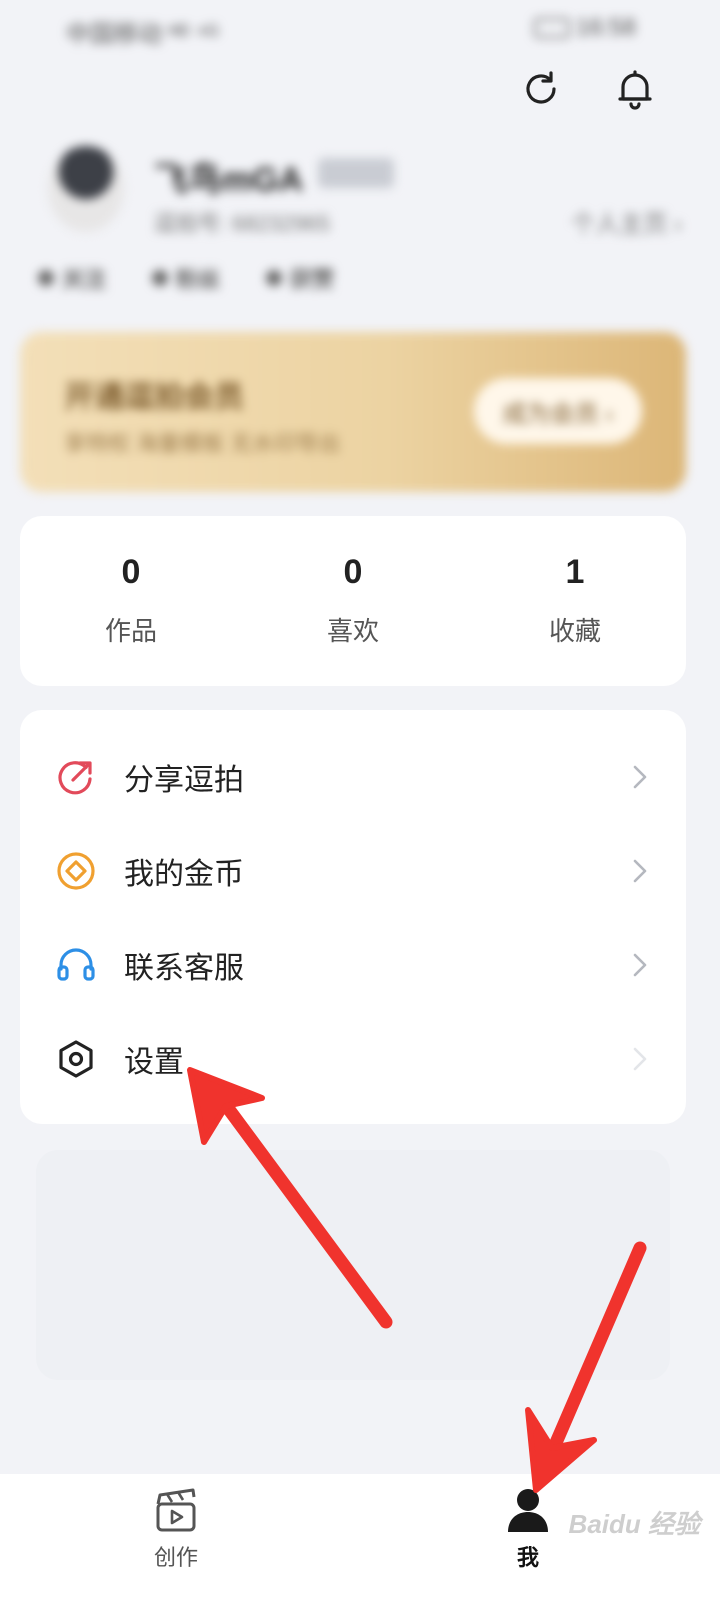 This screenshot has width=720, height=1600. Describe the element at coordinates (184, 968) in the screenshot. I see `menu-label-support: 联系客服` at that location.